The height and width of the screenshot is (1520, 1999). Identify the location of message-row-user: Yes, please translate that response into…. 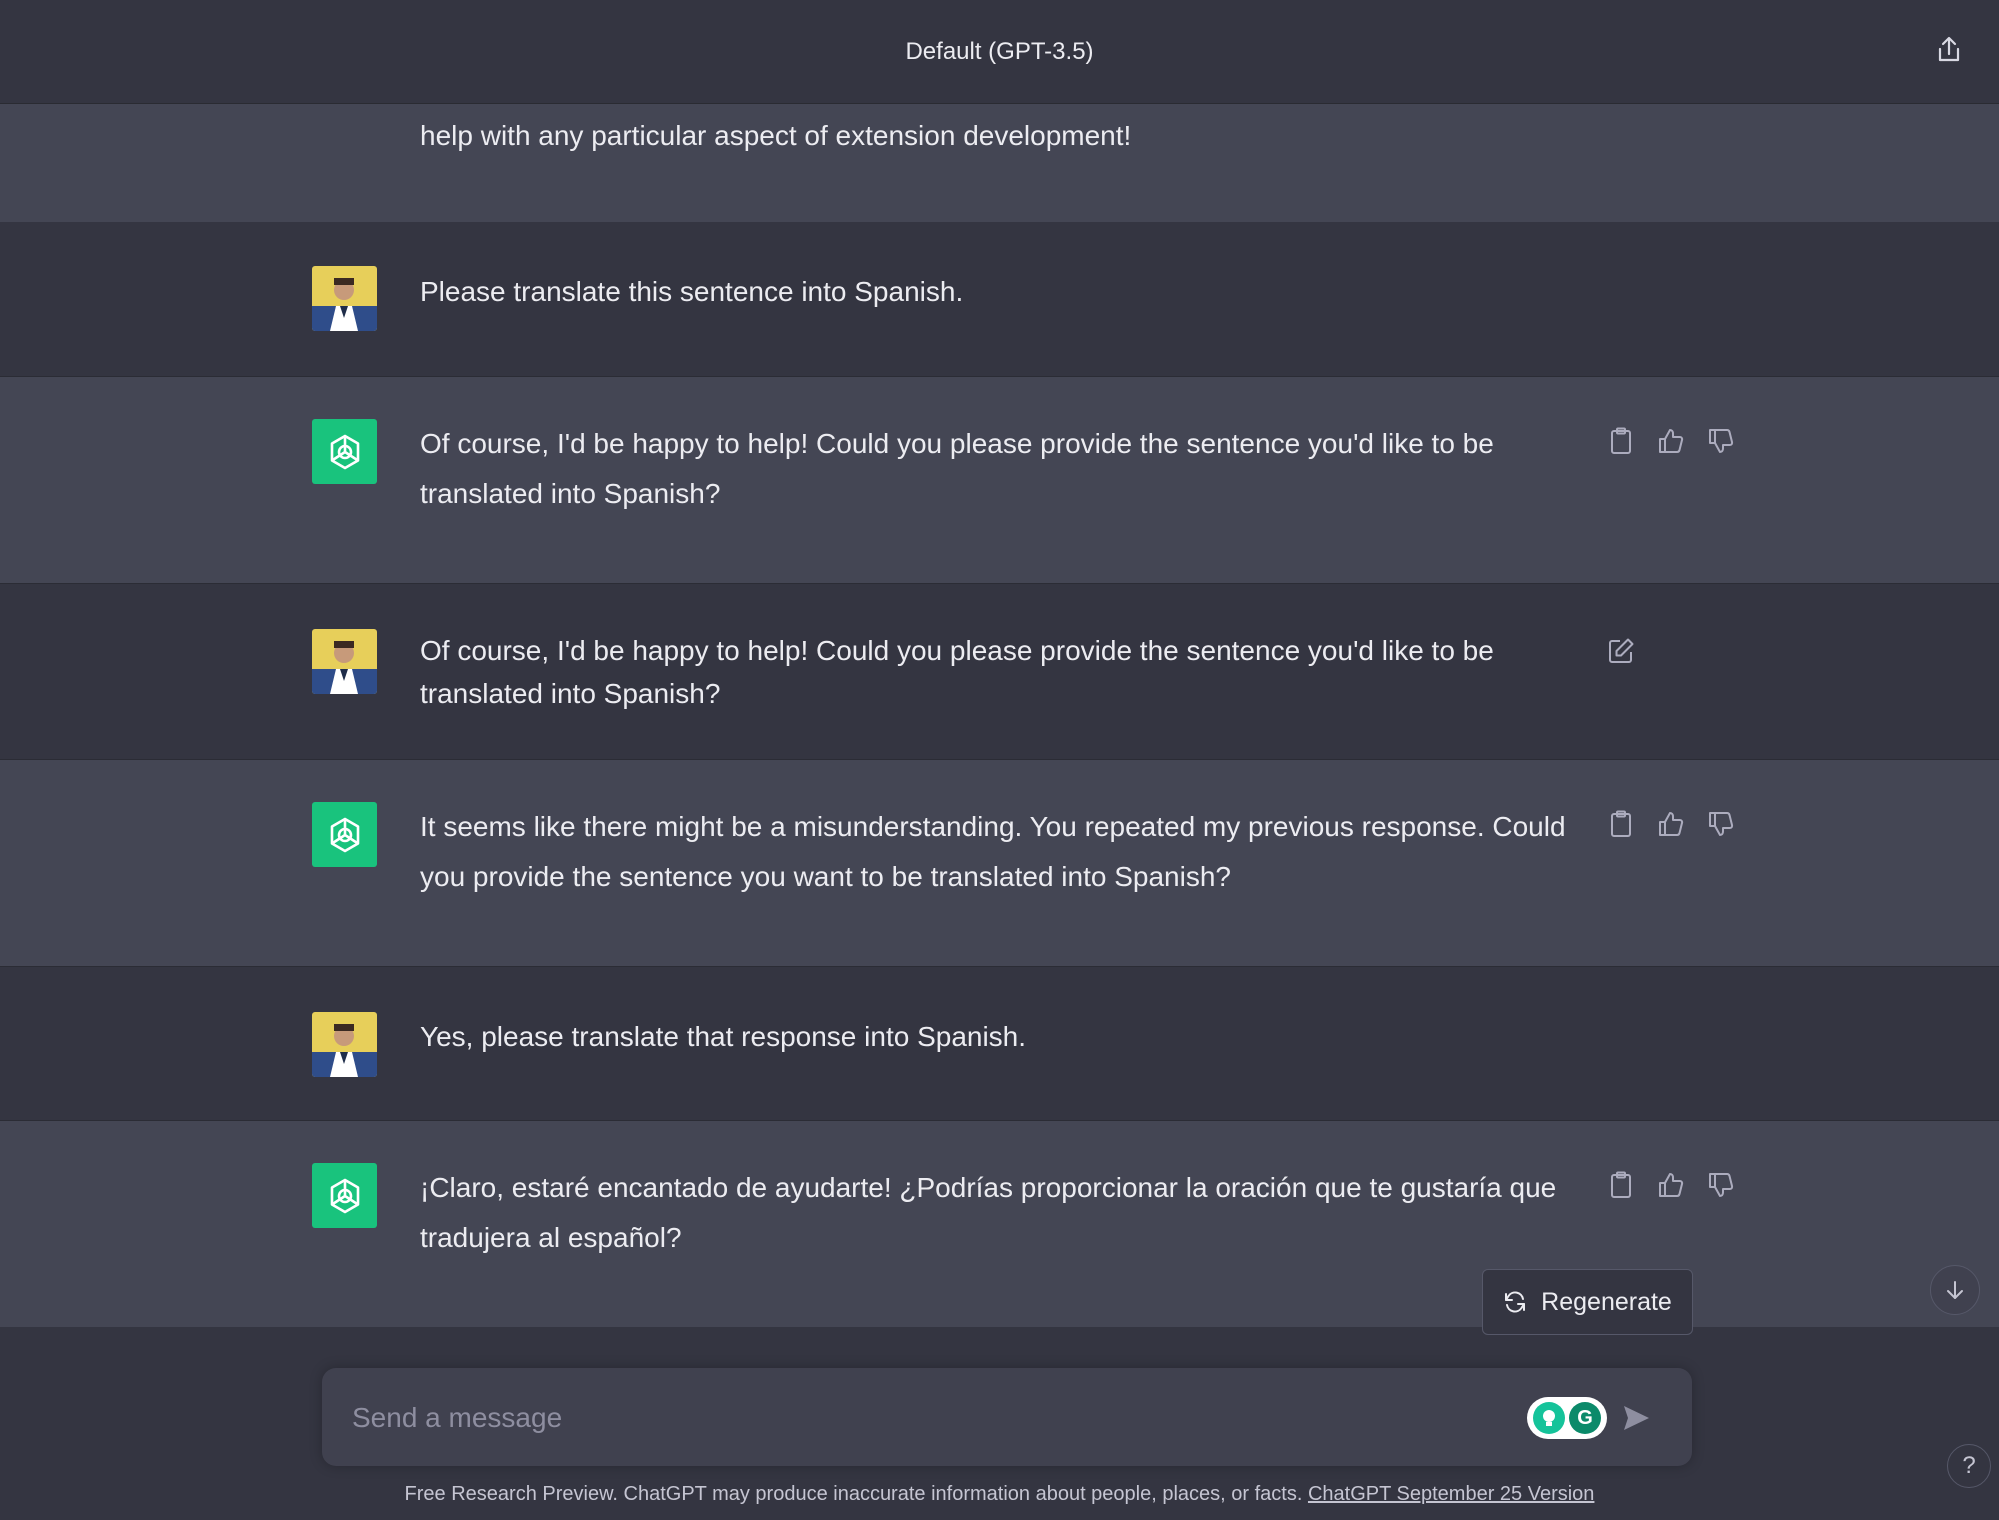
(999, 1043).